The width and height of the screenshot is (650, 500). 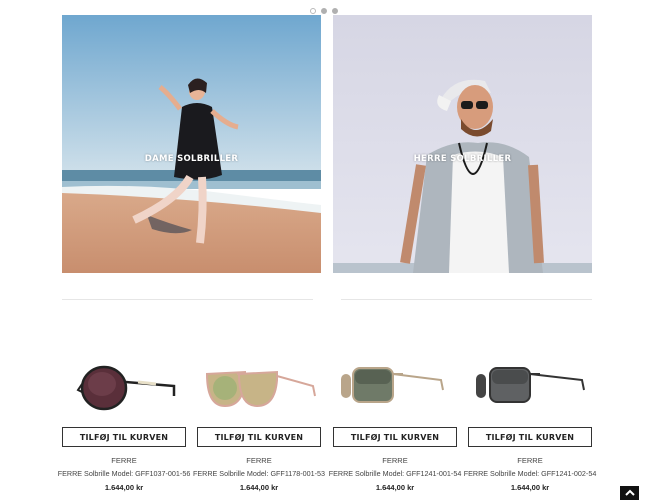 What do you see at coordinates (395, 473) in the screenshot?
I see `product-model: FERRE Solbrille Model: GFF1241-001-54` at bounding box center [395, 473].